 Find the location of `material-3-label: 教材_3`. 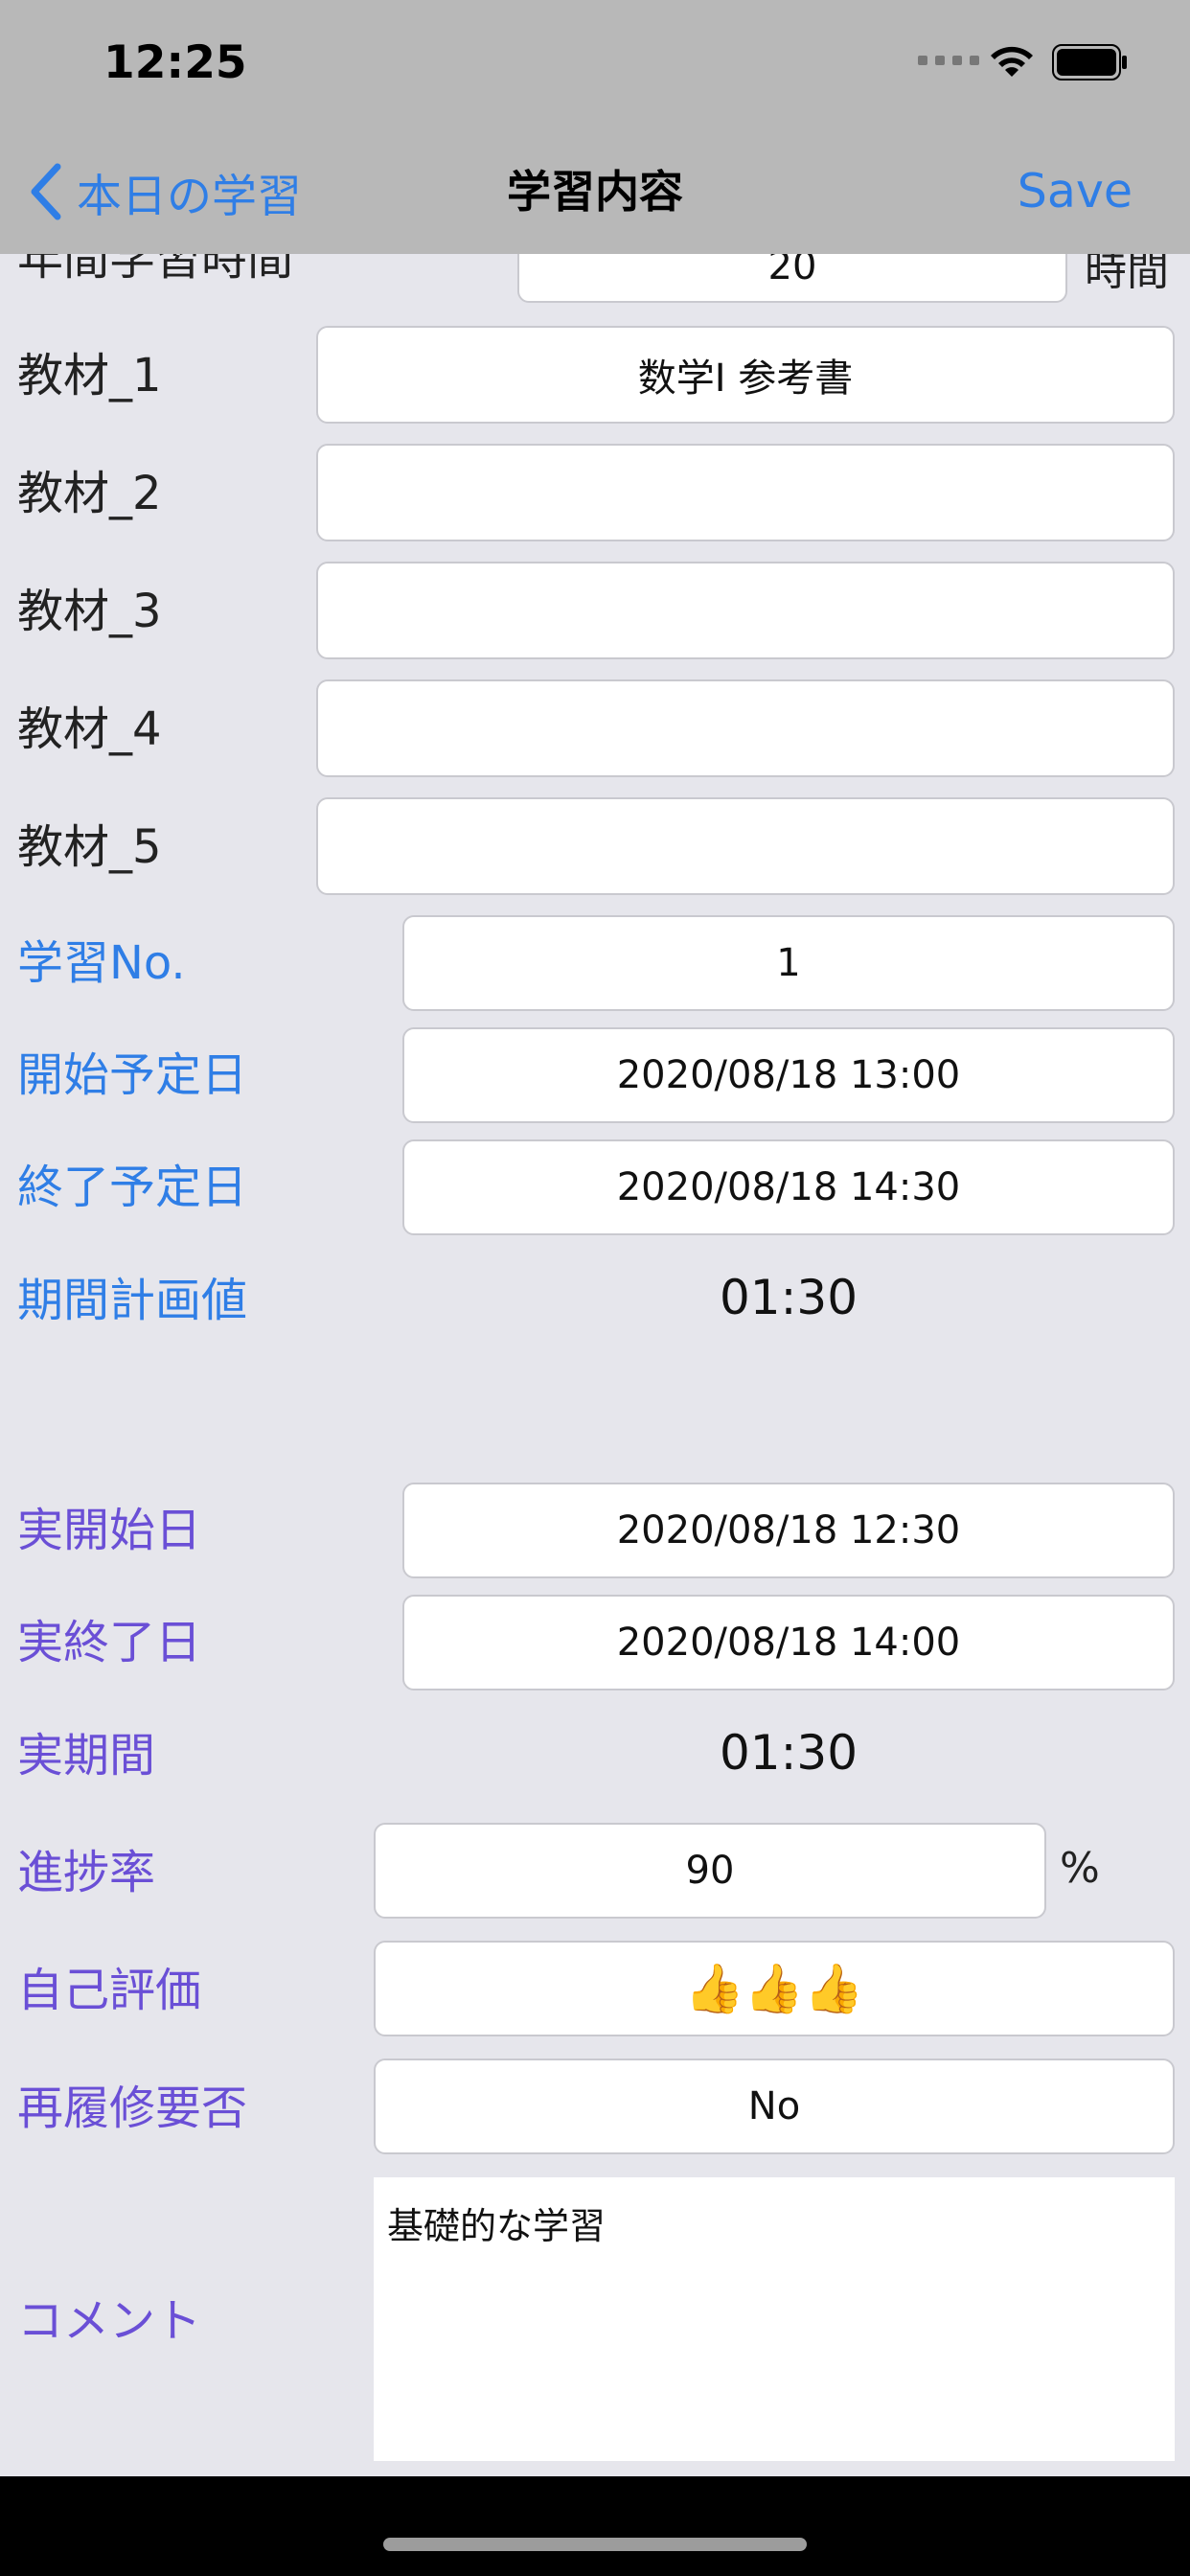

material-3-label: 教材_3 is located at coordinates (89, 611).